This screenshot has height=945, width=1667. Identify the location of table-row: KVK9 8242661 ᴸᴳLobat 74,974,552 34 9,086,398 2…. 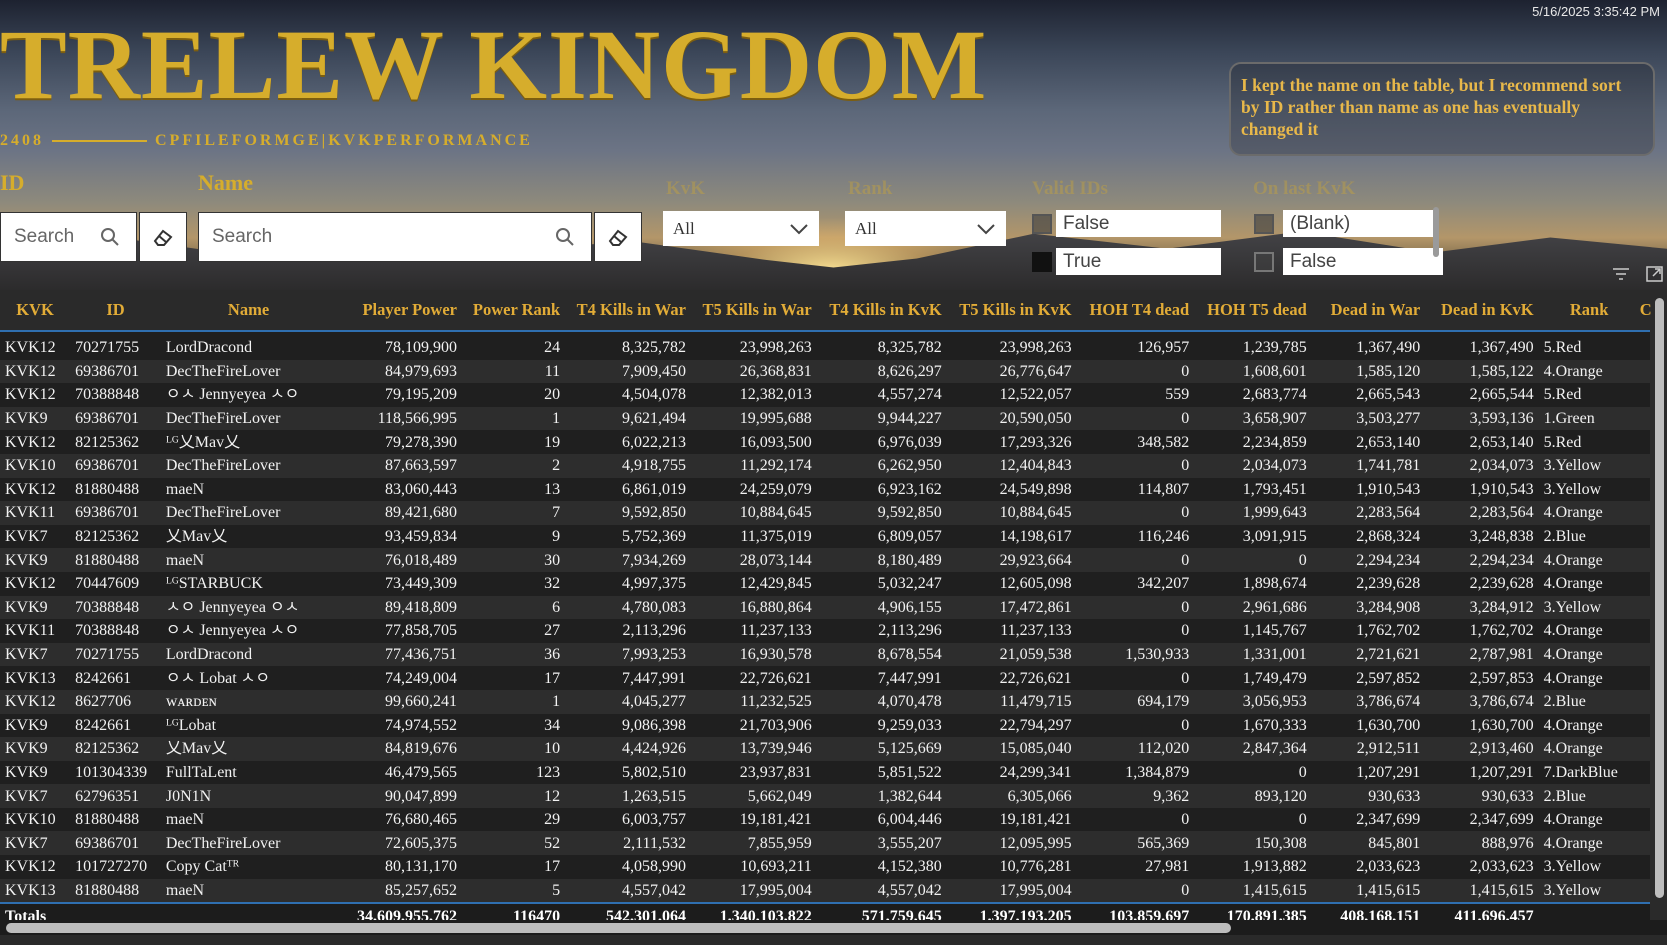
(825, 725).